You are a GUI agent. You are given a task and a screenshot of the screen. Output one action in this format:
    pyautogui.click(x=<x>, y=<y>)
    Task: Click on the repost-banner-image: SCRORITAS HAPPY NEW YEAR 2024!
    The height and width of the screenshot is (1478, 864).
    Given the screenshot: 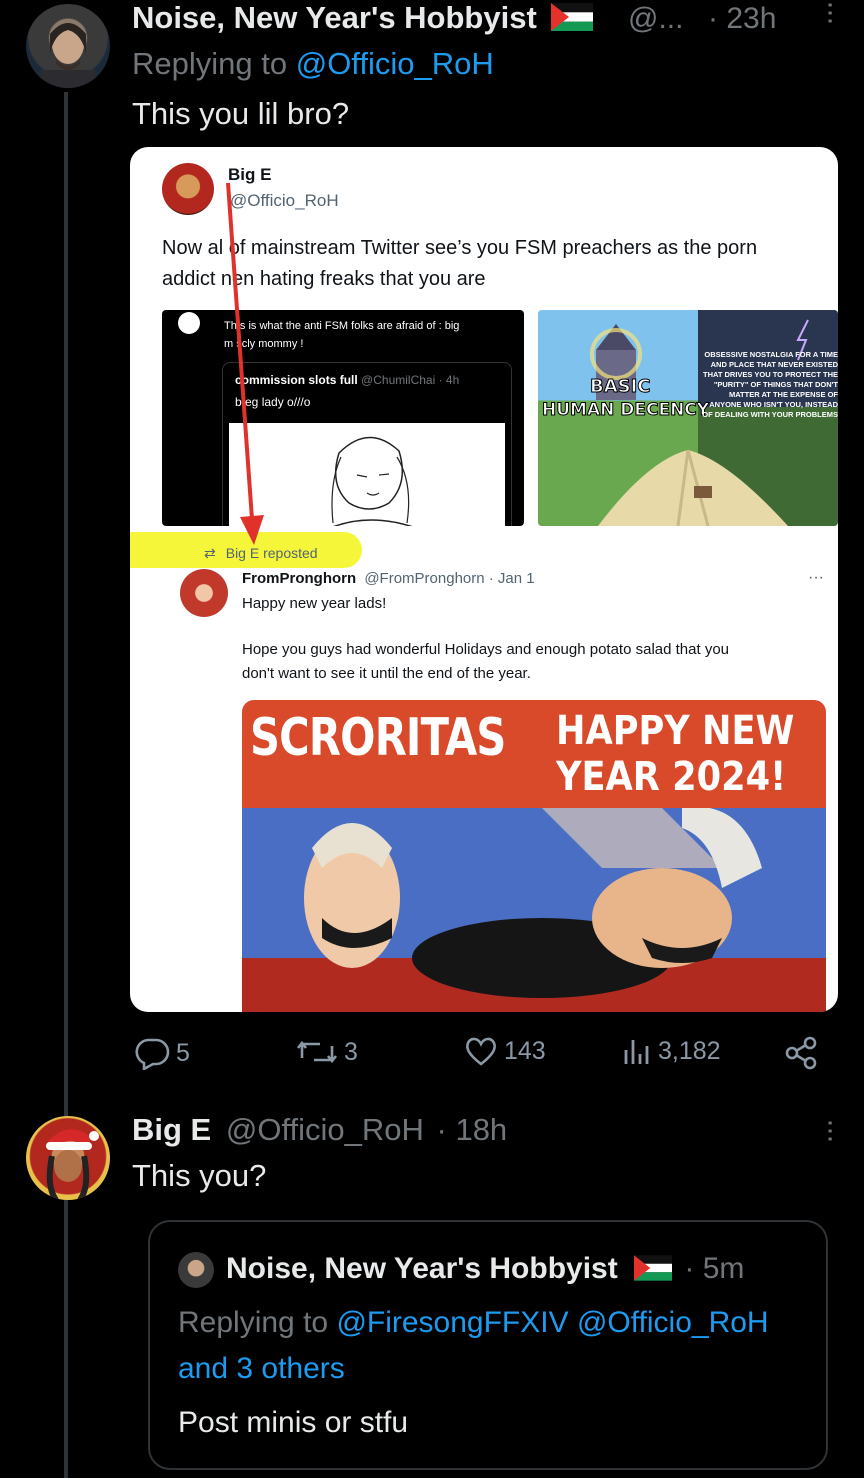 What is the action you would take?
    pyautogui.click(x=534, y=856)
    